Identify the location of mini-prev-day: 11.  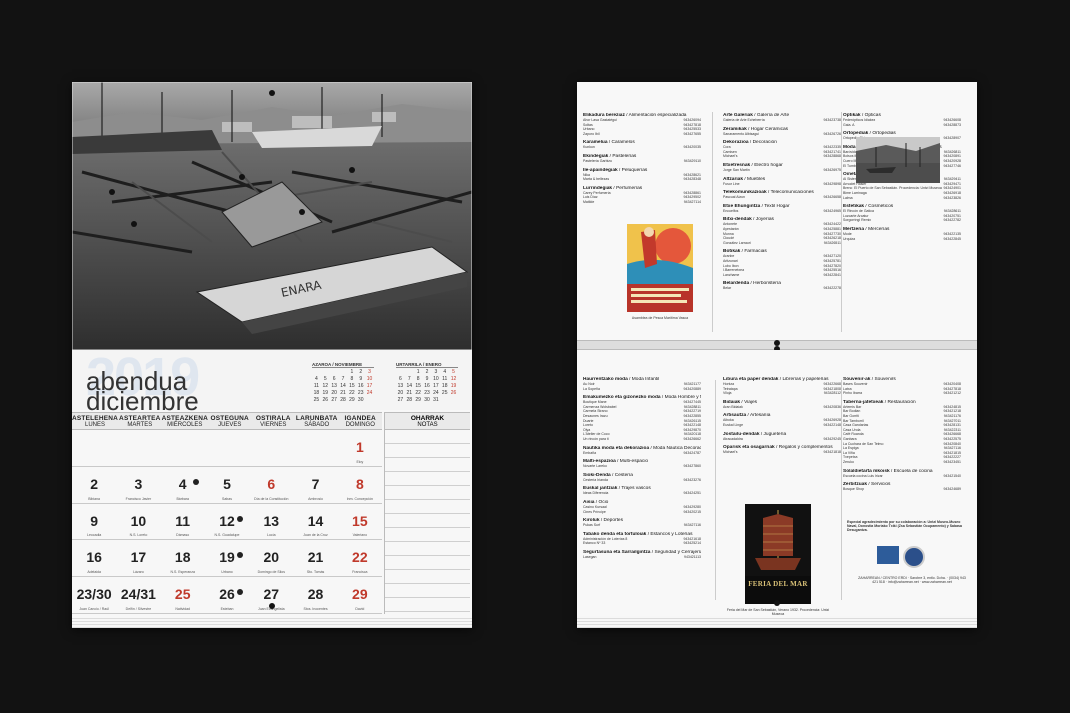
(316, 386).